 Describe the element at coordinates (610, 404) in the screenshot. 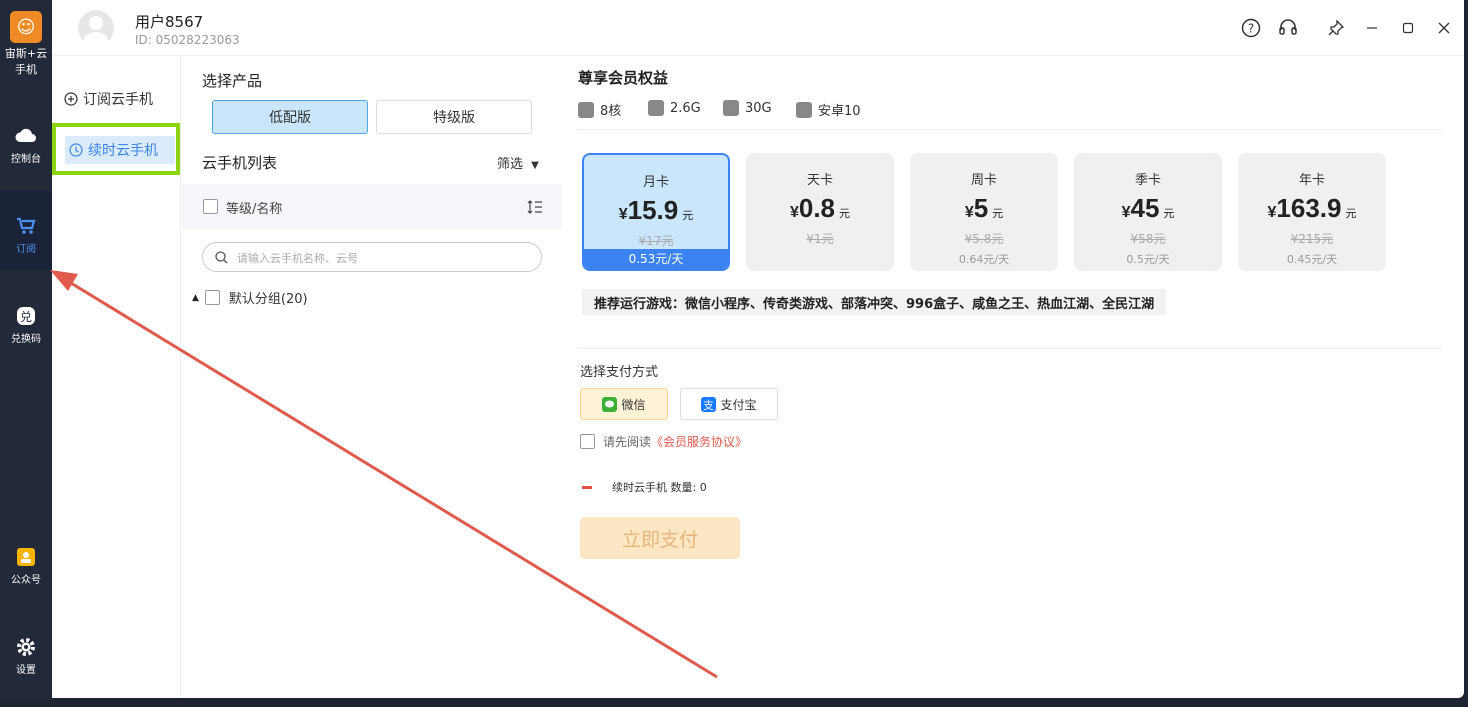

I see `wechat-icon` at that location.